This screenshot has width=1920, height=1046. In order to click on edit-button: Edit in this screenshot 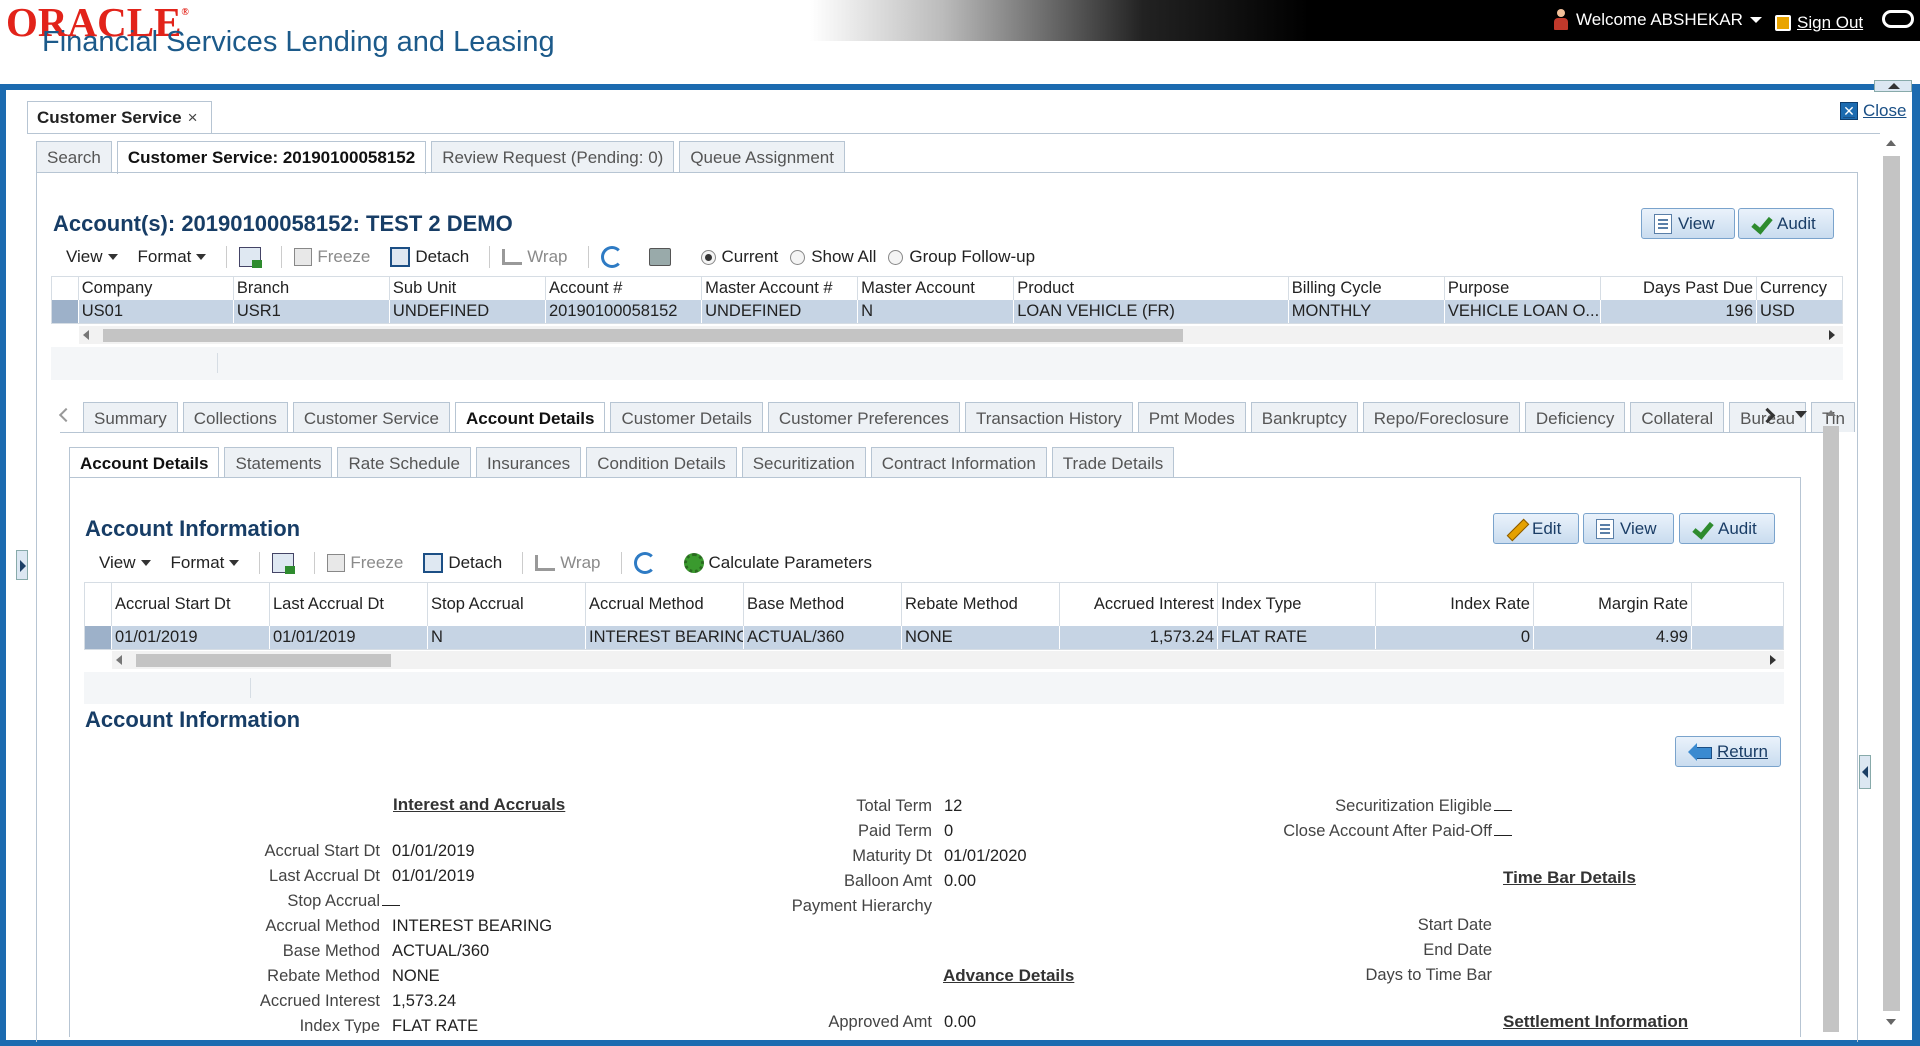, I will do `click(1536, 528)`.